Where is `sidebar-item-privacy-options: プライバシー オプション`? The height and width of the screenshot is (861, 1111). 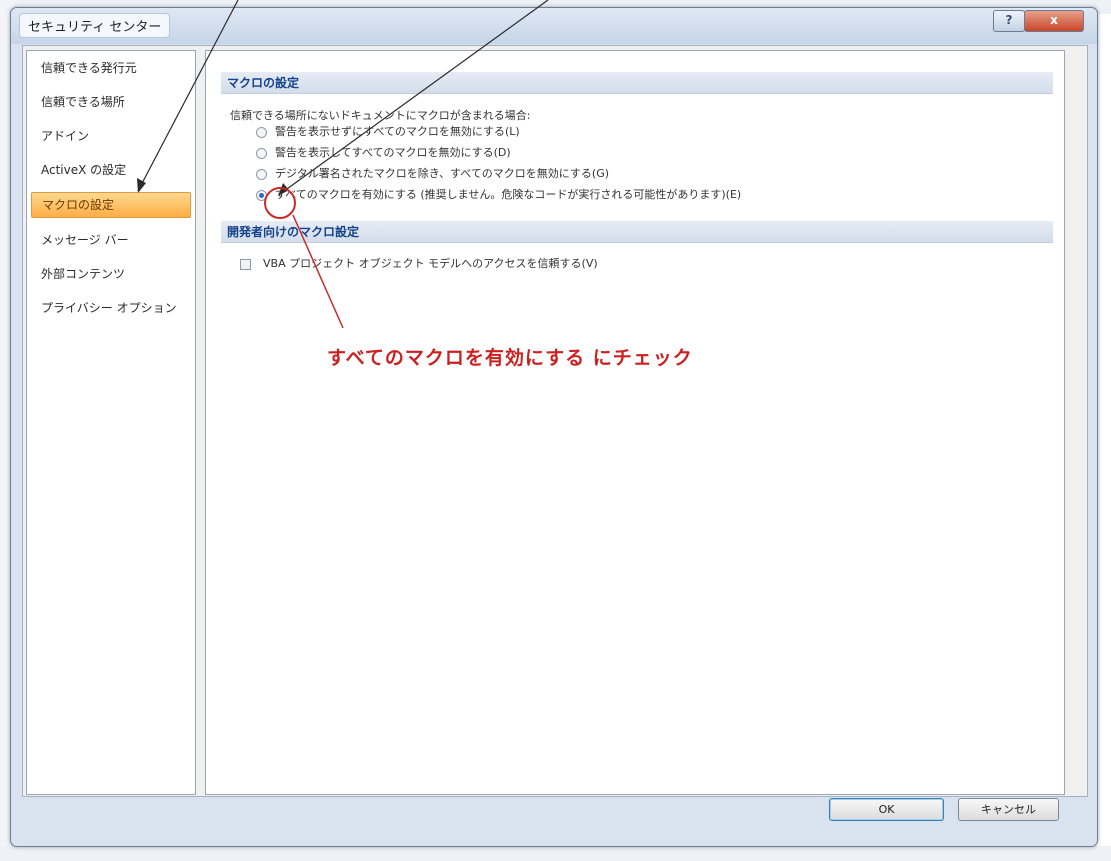 sidebar-item-privacy-options: プライバシー オプション is located at coordinates (111, 308).